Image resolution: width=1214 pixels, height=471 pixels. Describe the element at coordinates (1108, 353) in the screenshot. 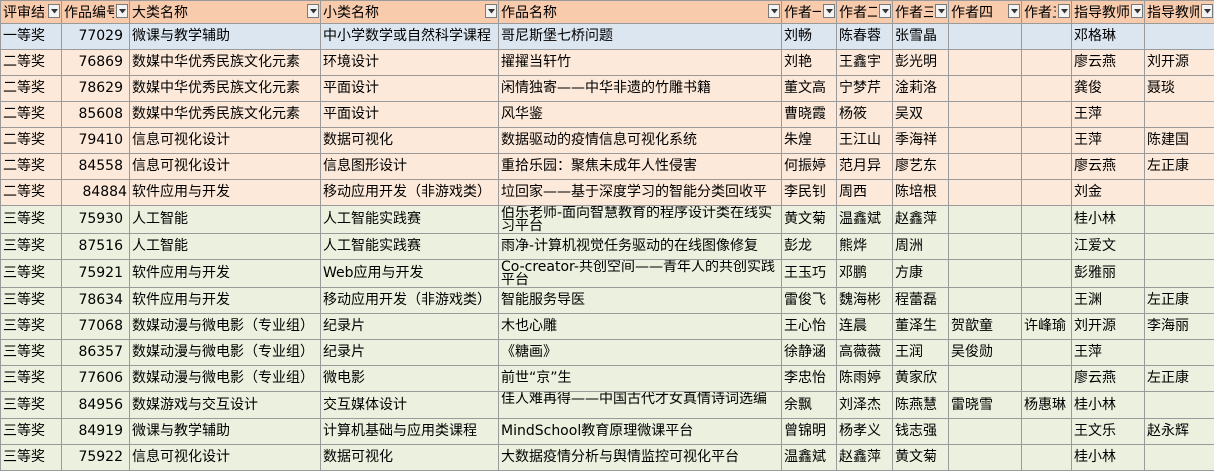

I see `table-cell: 王萍` at that location.